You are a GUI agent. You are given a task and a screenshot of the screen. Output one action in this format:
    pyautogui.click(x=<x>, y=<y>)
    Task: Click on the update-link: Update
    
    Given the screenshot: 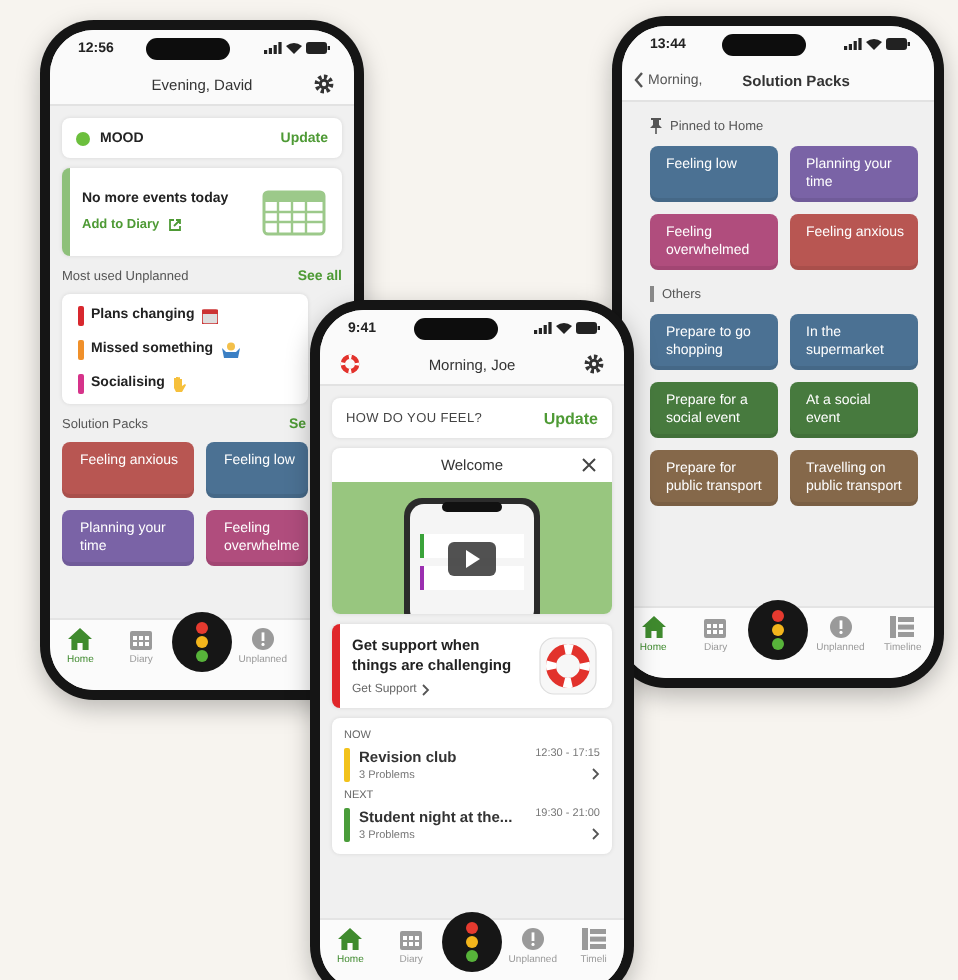 What is the action you would take?
    pyautogui.click(x=570, y=418)
    